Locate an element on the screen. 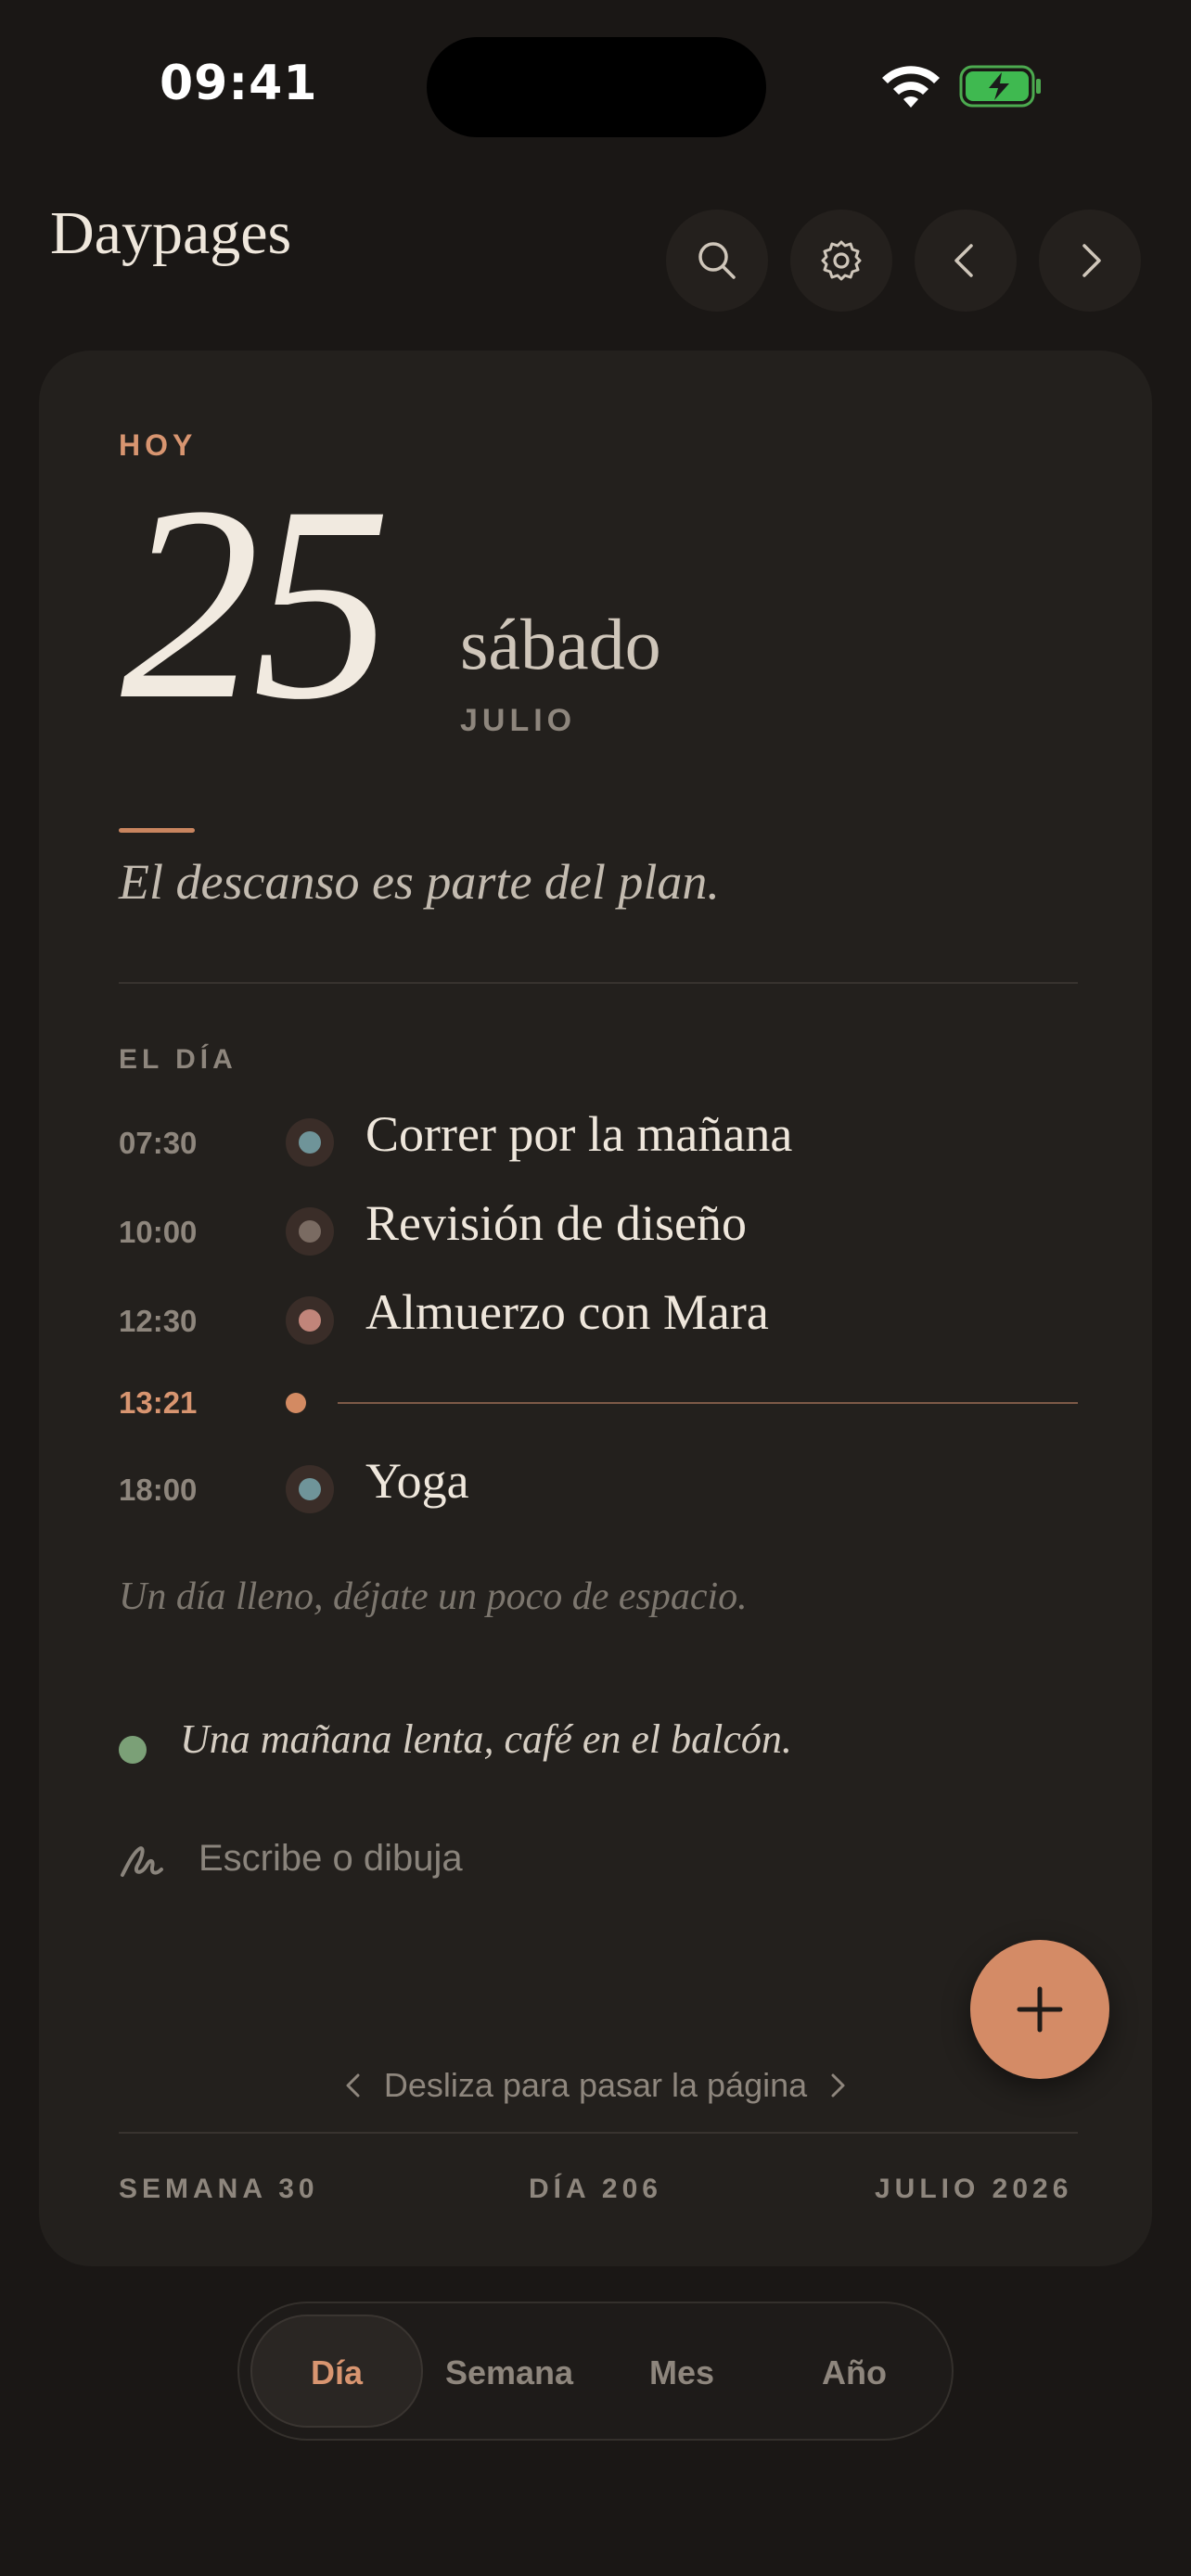 This screenshot has height=2576, width=1191. event-title: Correr por la mañana is located at coordinates (578, 1134).